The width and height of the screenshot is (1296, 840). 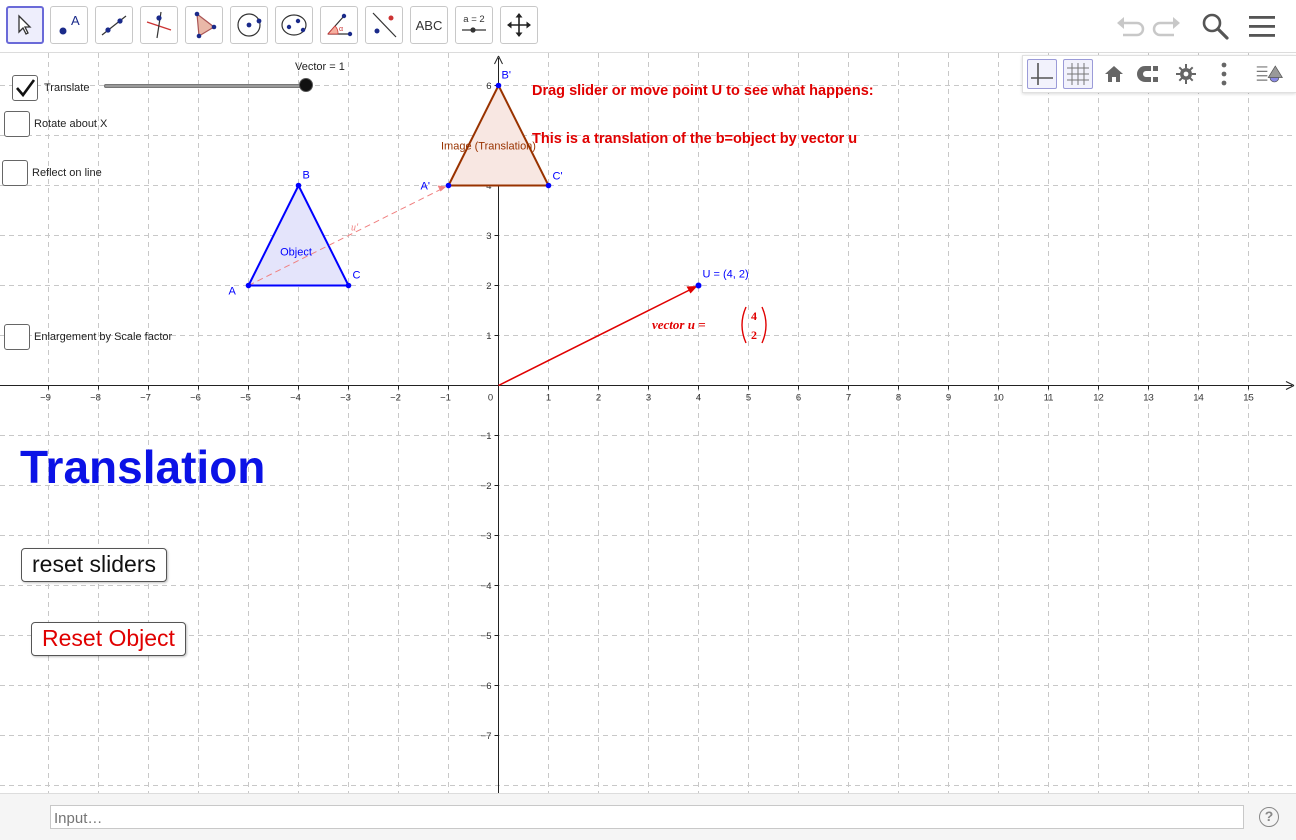 I want to click on y-tick-label: −1, so click(x=486, y=436).